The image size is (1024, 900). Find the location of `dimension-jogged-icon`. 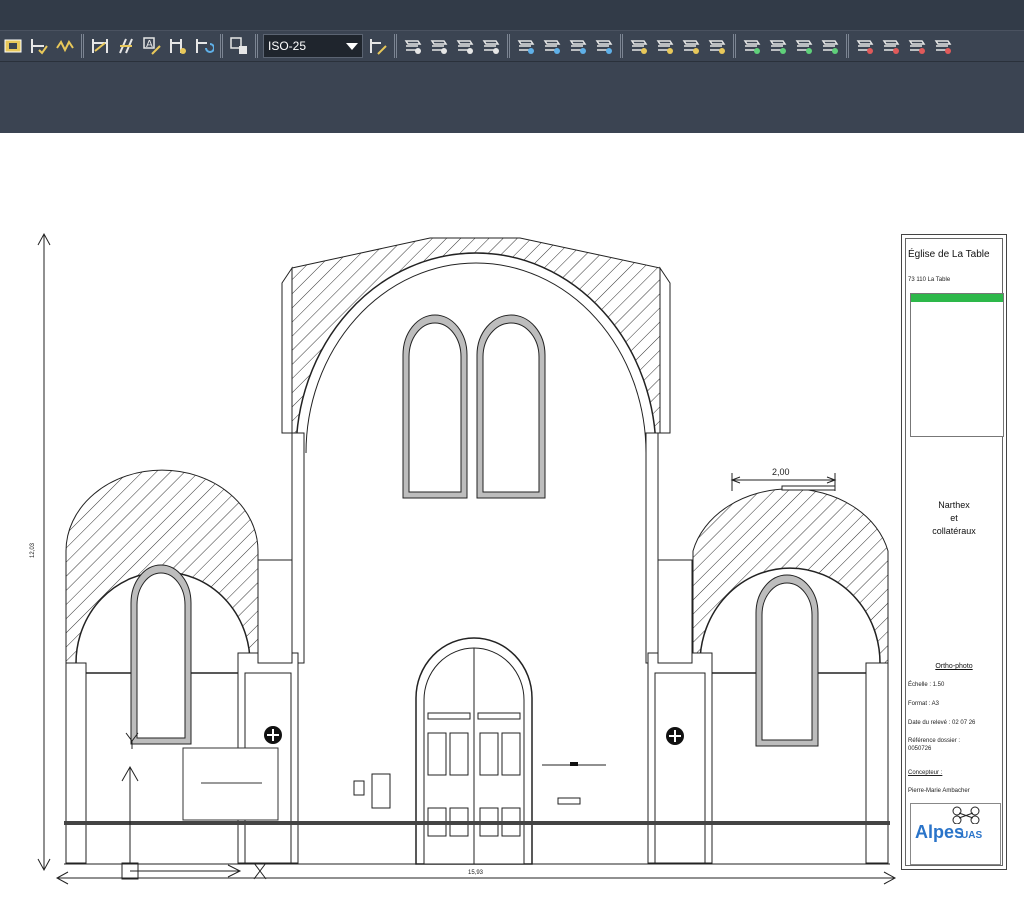

dimension-jogged-icon is located at coordinates (126, 46).